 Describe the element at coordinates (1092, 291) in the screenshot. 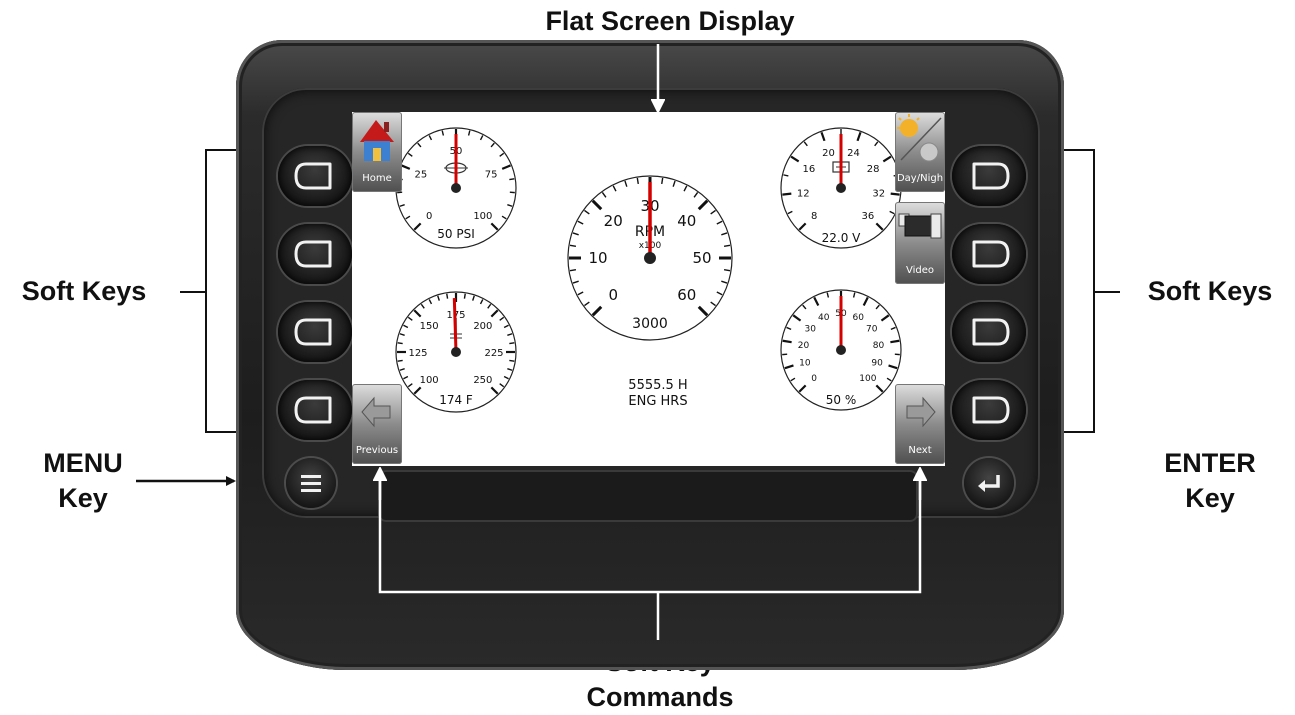

I see `right-soft-keys-bracket` at that location.